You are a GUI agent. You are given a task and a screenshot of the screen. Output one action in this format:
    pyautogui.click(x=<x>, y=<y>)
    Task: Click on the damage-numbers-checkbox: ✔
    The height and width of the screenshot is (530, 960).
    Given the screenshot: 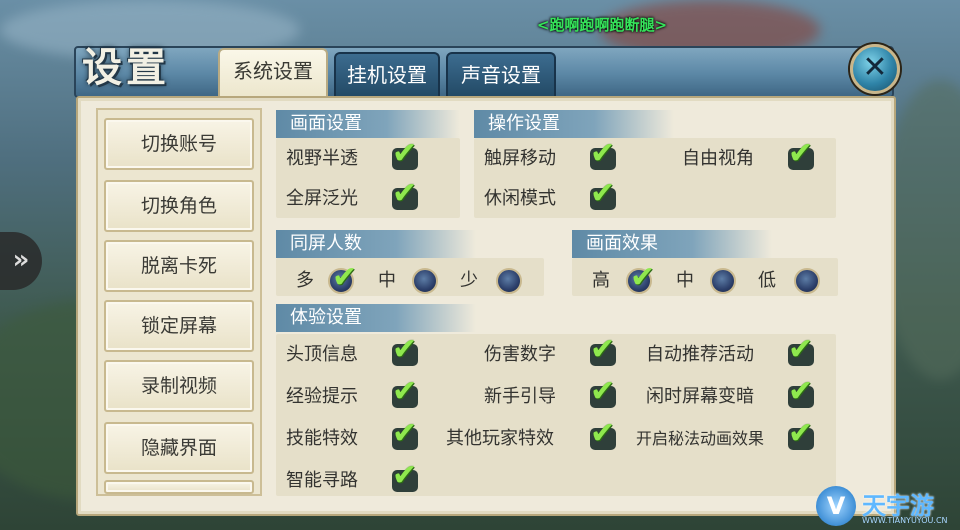 What is the action you would take?
    pyautogui.click(x=605, y=351)
    